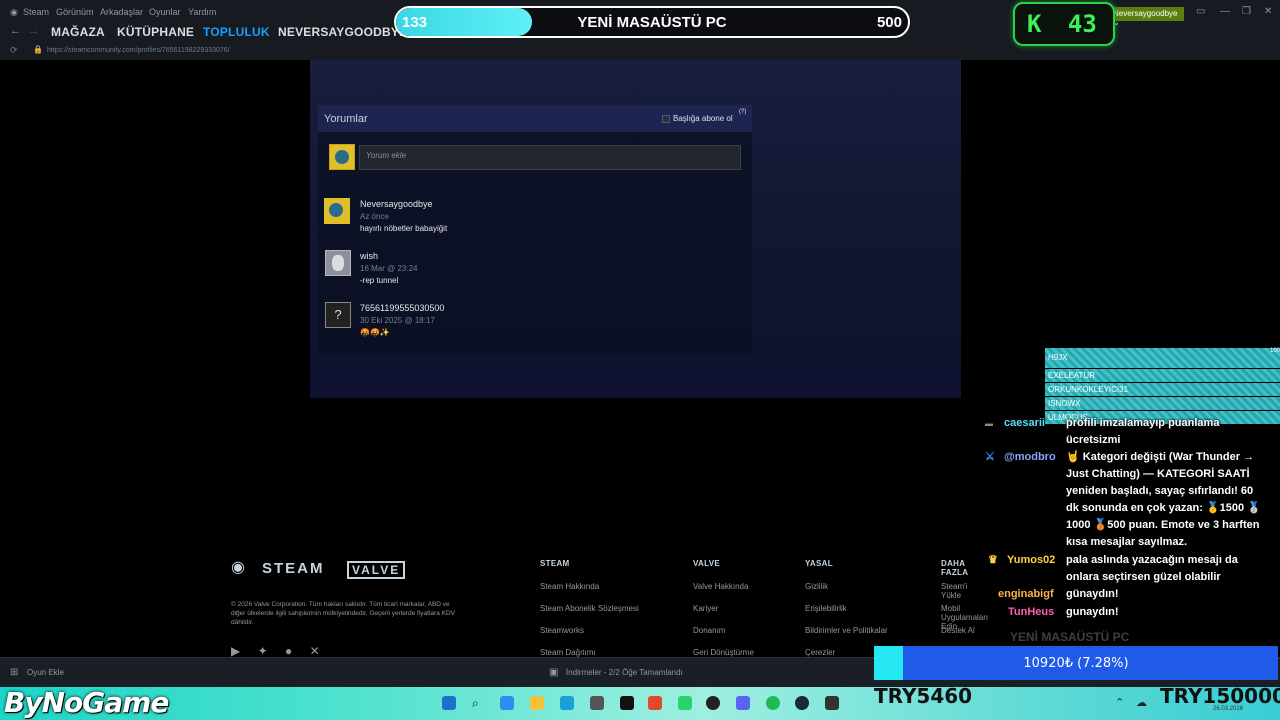 This screenshot has width=1280, height=720. I want to click on footer-link: Steam Dağıtımı, so click(568, 652).